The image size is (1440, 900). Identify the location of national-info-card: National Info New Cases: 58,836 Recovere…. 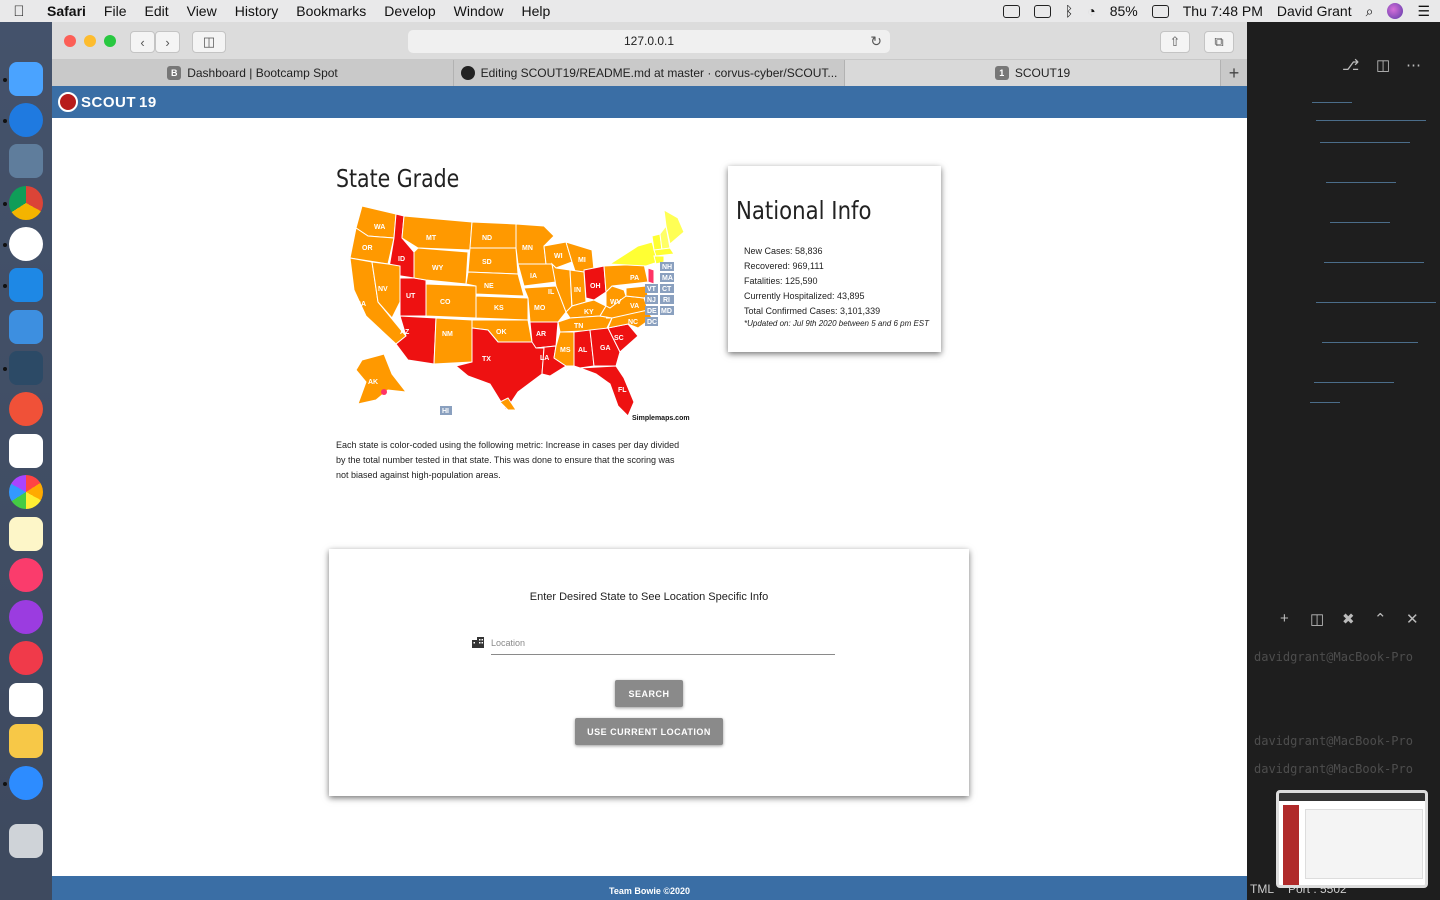
(834, 259).